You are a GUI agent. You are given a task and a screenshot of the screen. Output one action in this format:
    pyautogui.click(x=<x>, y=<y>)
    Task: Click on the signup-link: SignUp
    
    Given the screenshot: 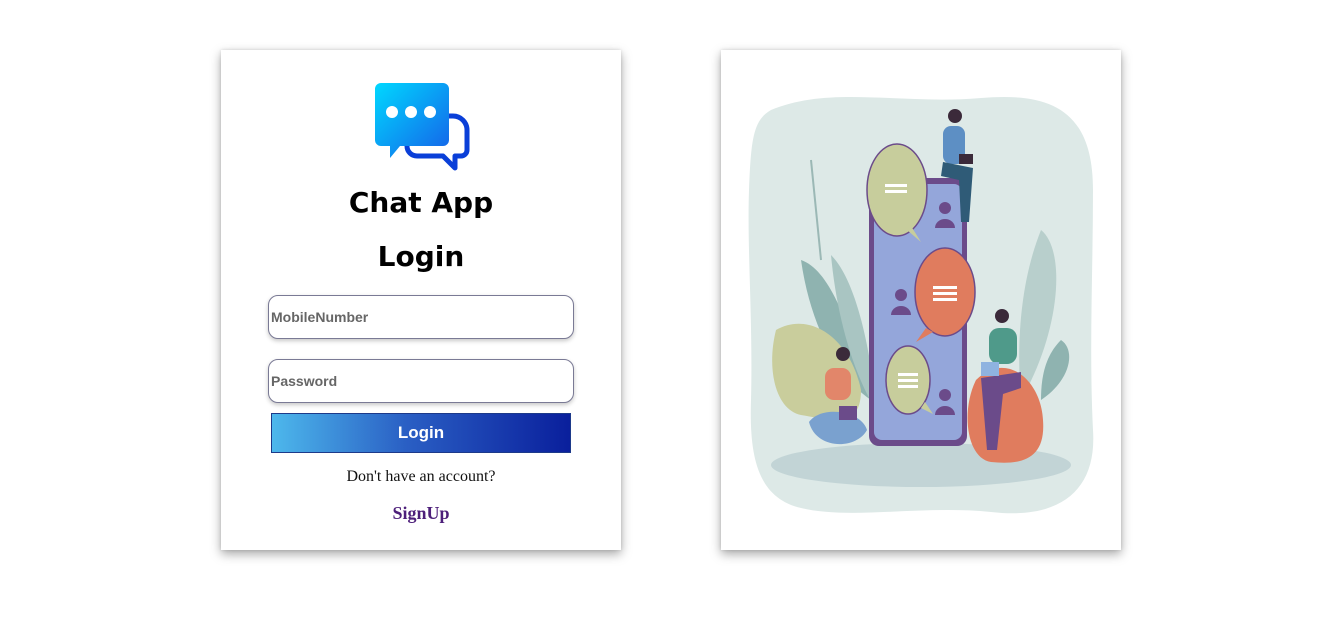 What is the action you would take?
    pyautogui.click(x=421, y=513)
    